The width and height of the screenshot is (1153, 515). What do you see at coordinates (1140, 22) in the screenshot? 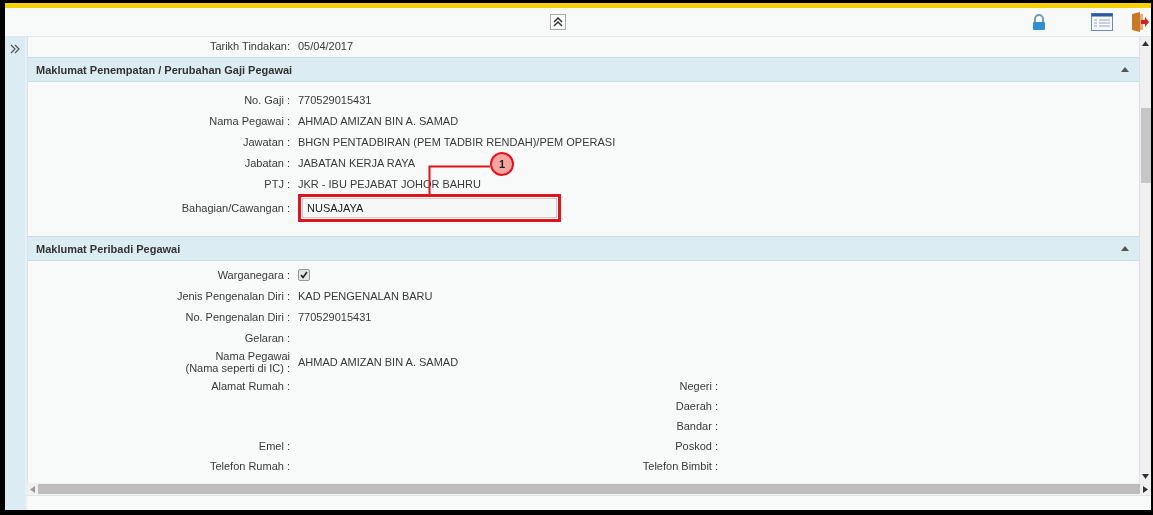
I see `exit-door-icon` at bounding box center [1140, 22].